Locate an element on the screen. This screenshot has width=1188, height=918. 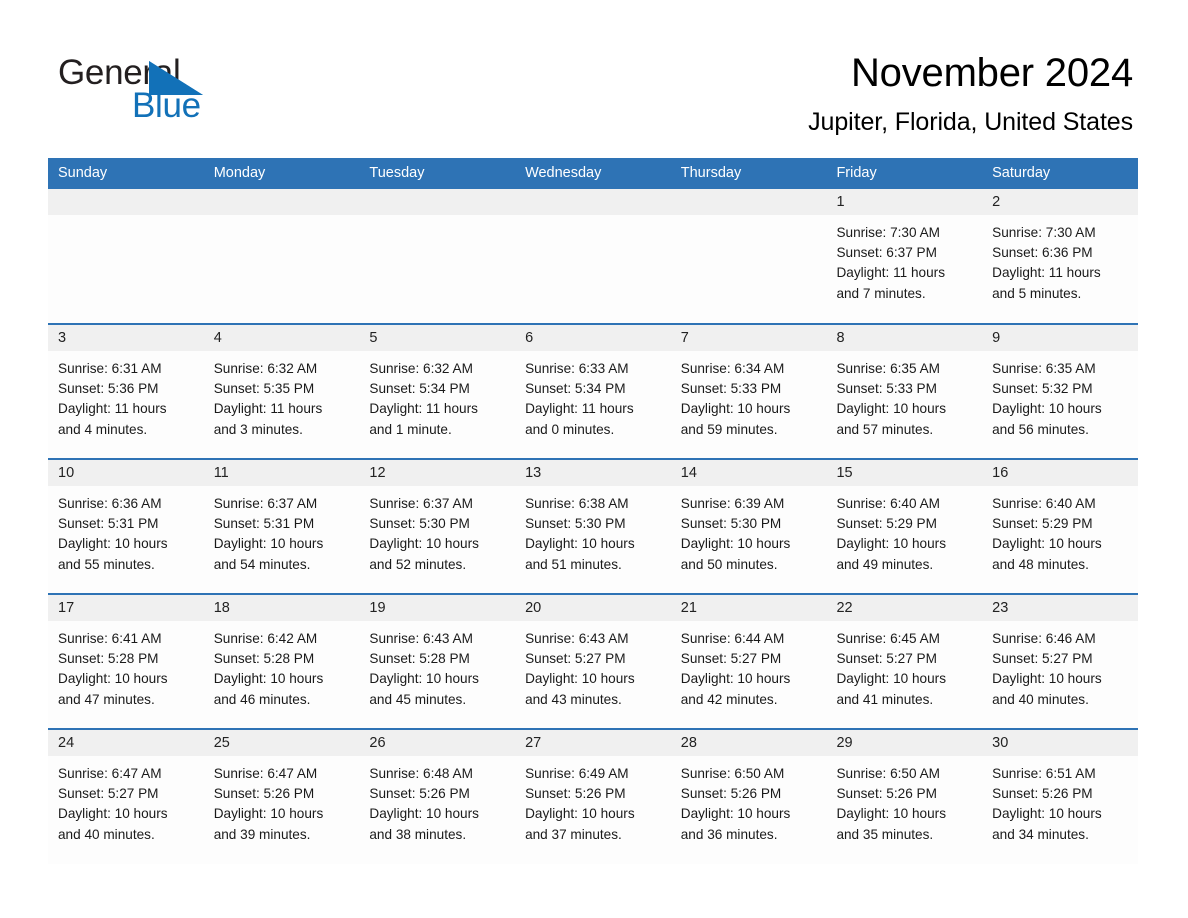
sunrise-time: Sunrise: 6:47 AM is located at coordinates (265, 773).